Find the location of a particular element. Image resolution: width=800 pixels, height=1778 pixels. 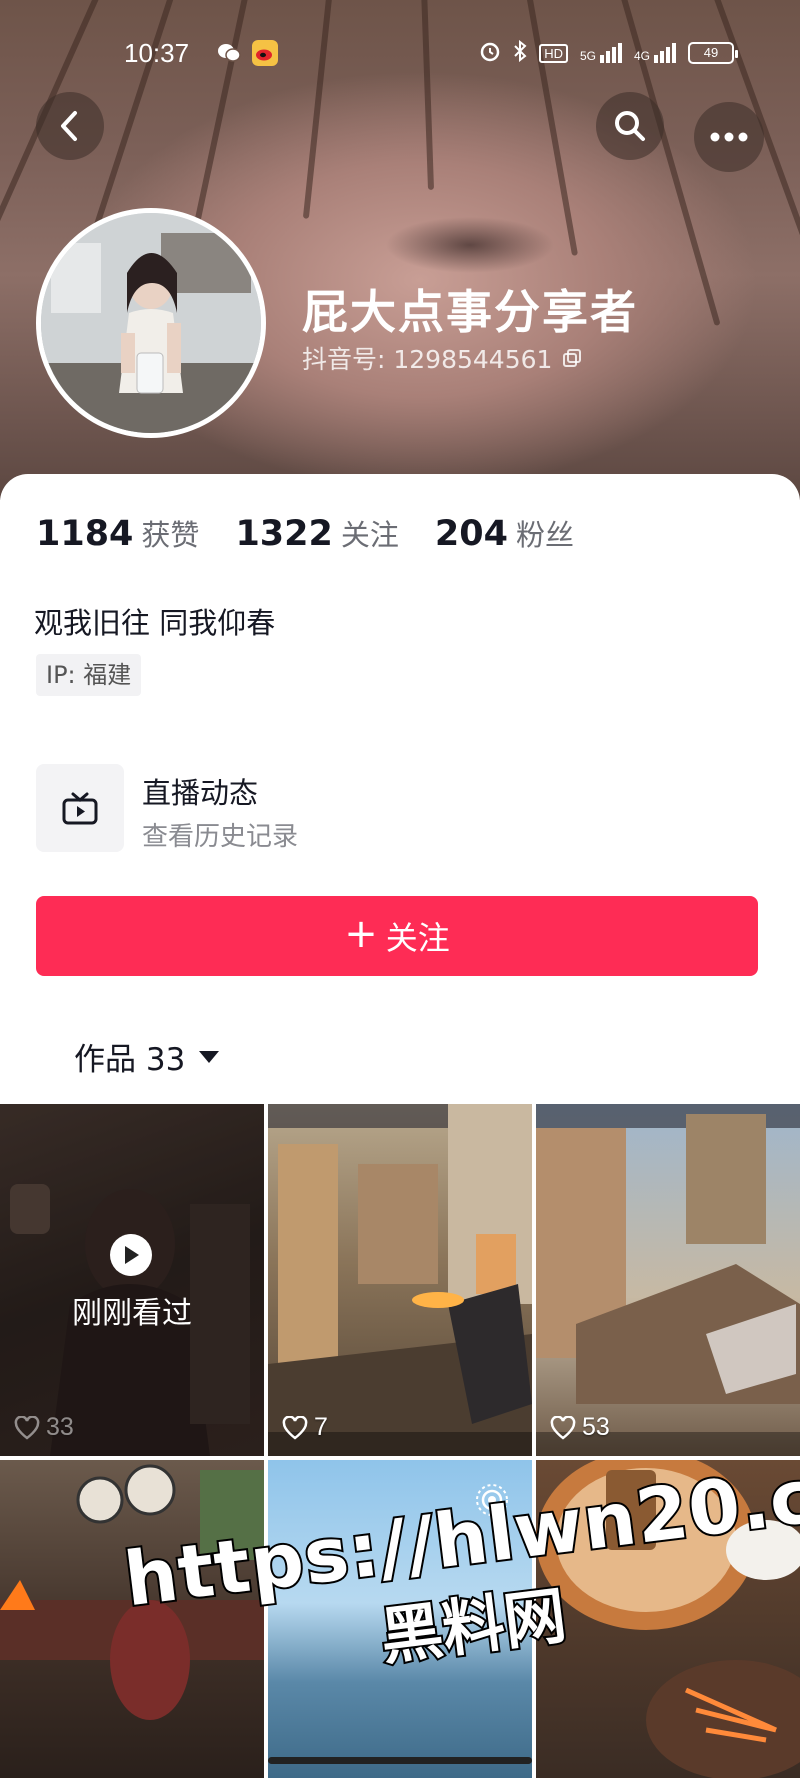

weibo-icon is located at coordinates (265, 53).